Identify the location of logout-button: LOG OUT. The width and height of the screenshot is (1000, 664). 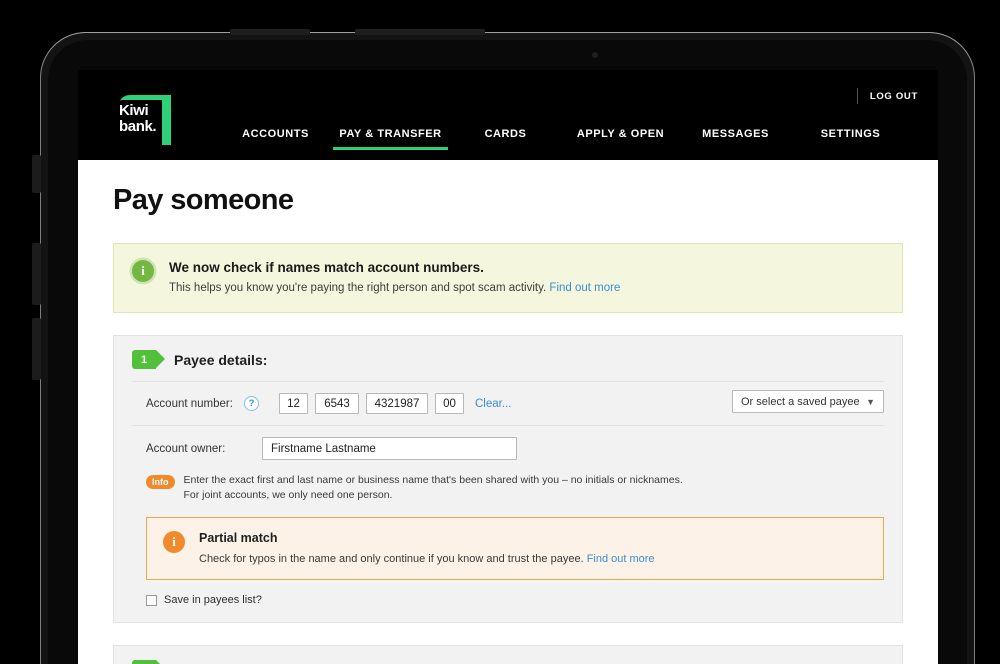
(894, 96).